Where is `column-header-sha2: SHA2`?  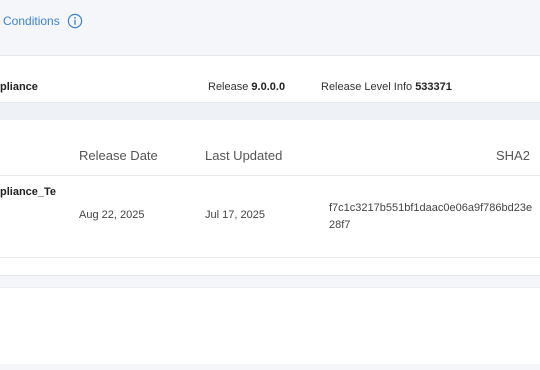
column-header-sha2: SHA2 is located at coordinates (513, 155).